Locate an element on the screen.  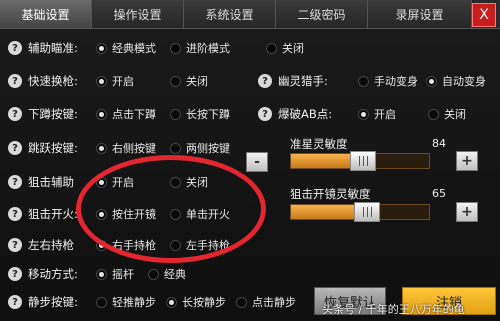
left-right-hand-label: 左右持枪 is located at coordinates (51, 245).